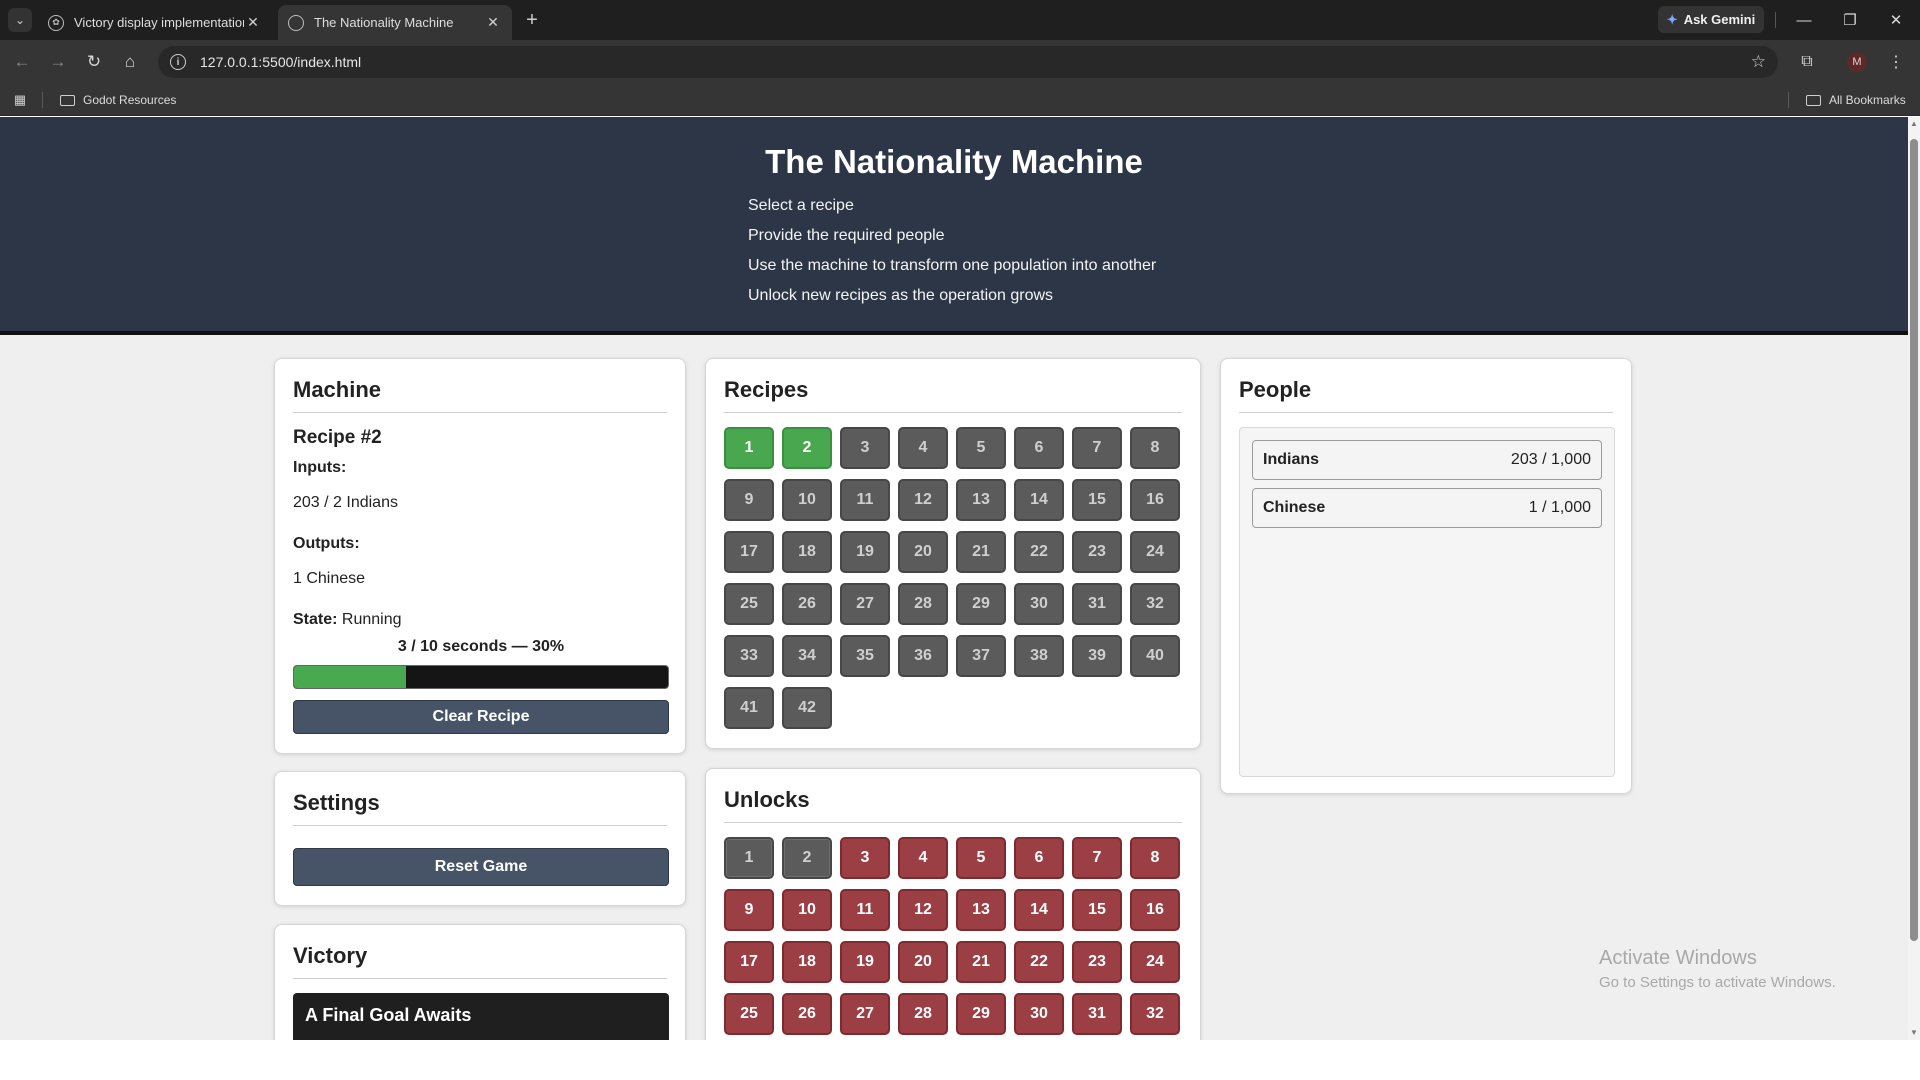 The image size is (1920, 1080). What do you see at coordinates (807, 858) in the screenshot?
I see `unlock-button-2: 2` at bounding box center [807, 858].